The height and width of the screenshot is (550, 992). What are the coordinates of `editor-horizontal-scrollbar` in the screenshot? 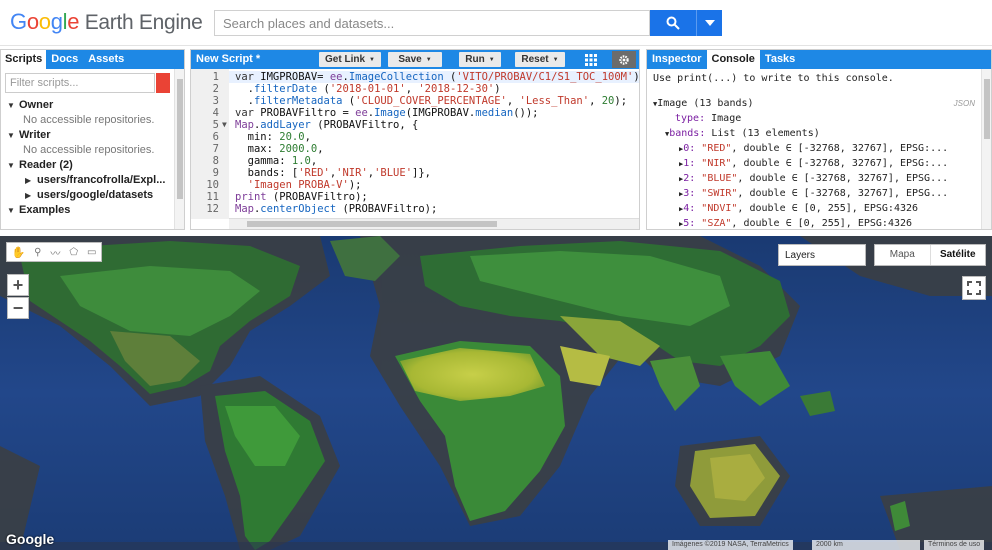 It's located at (434, 223).